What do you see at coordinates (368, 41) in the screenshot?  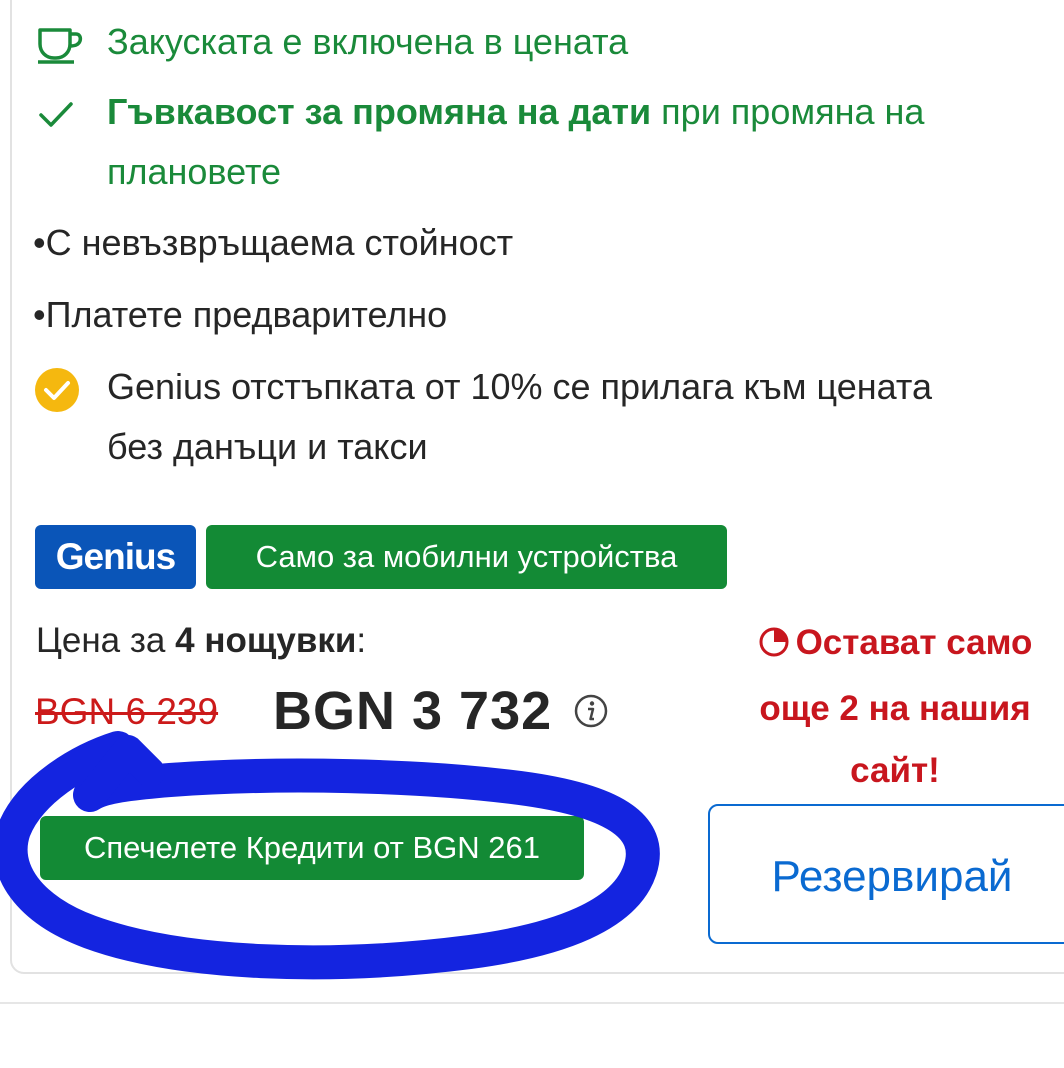 I see `breakfast-included-text: Закуската е включена в цената` at bounding box center [368, 41].